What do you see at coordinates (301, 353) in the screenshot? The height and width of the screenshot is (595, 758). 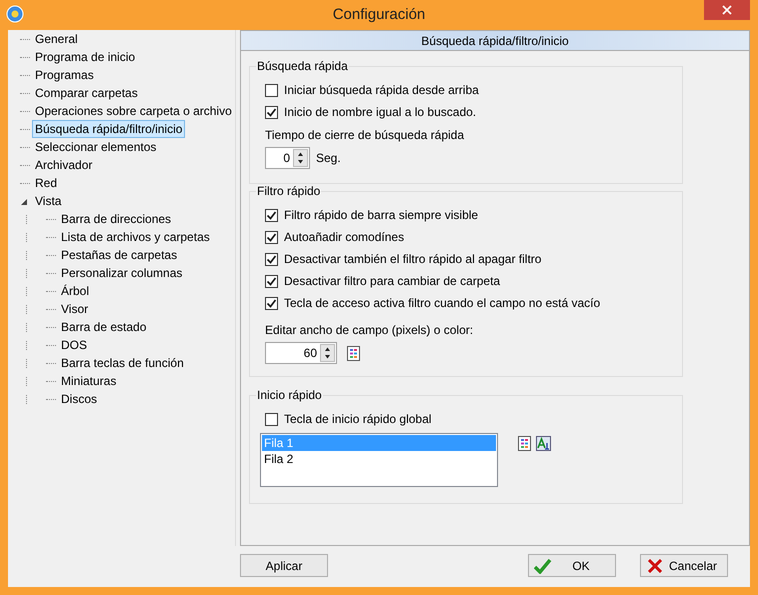 I see `number-field: 60` at bounding box center [301, 353].